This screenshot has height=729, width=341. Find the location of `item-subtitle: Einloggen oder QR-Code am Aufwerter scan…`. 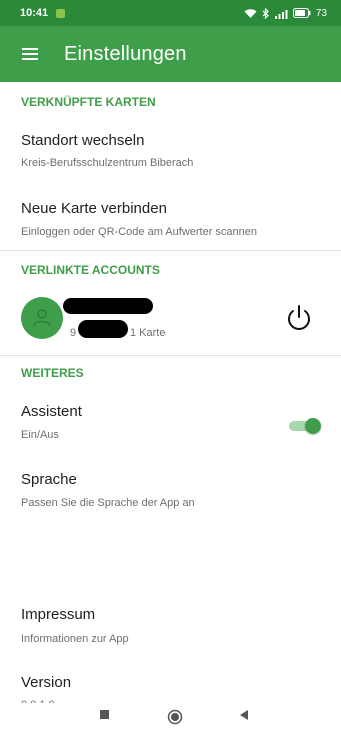

item-subtitle: Einloggen oder QR-Code am Aufwerter scan… is located at coordinates (139, 232).